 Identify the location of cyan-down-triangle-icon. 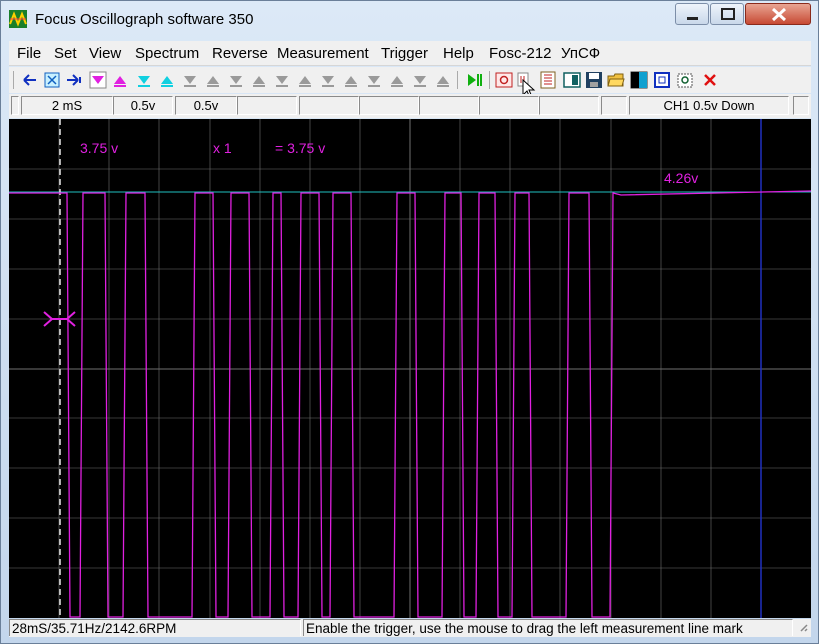
(144, 80).